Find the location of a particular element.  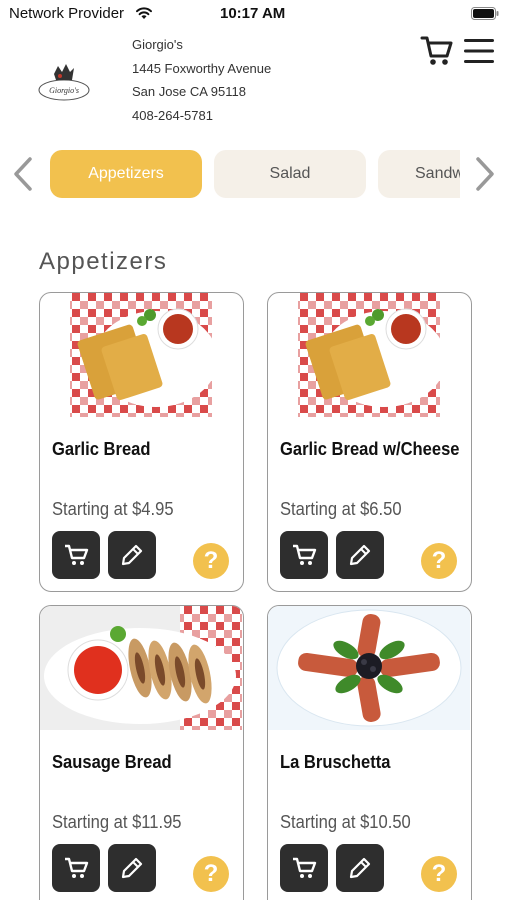

category-scroller: Appetizers Salad Sandwiches is located at coordinates (254, 174).